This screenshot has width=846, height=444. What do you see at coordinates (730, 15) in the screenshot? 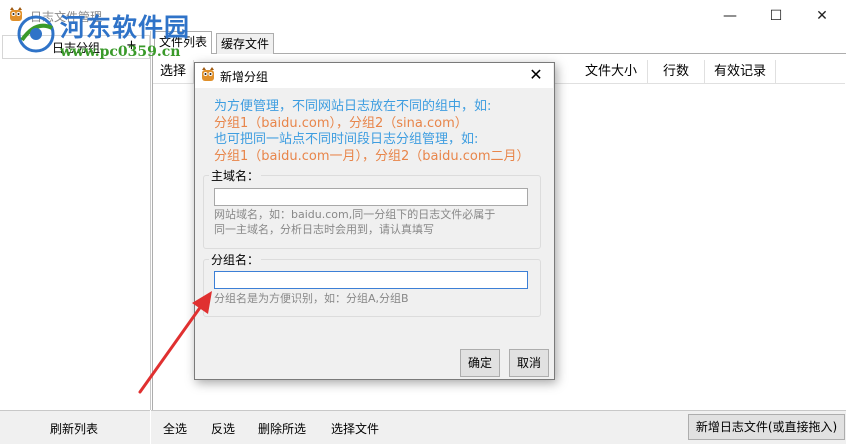
I see `minimize-button: —` at bounding box center [730, 15].